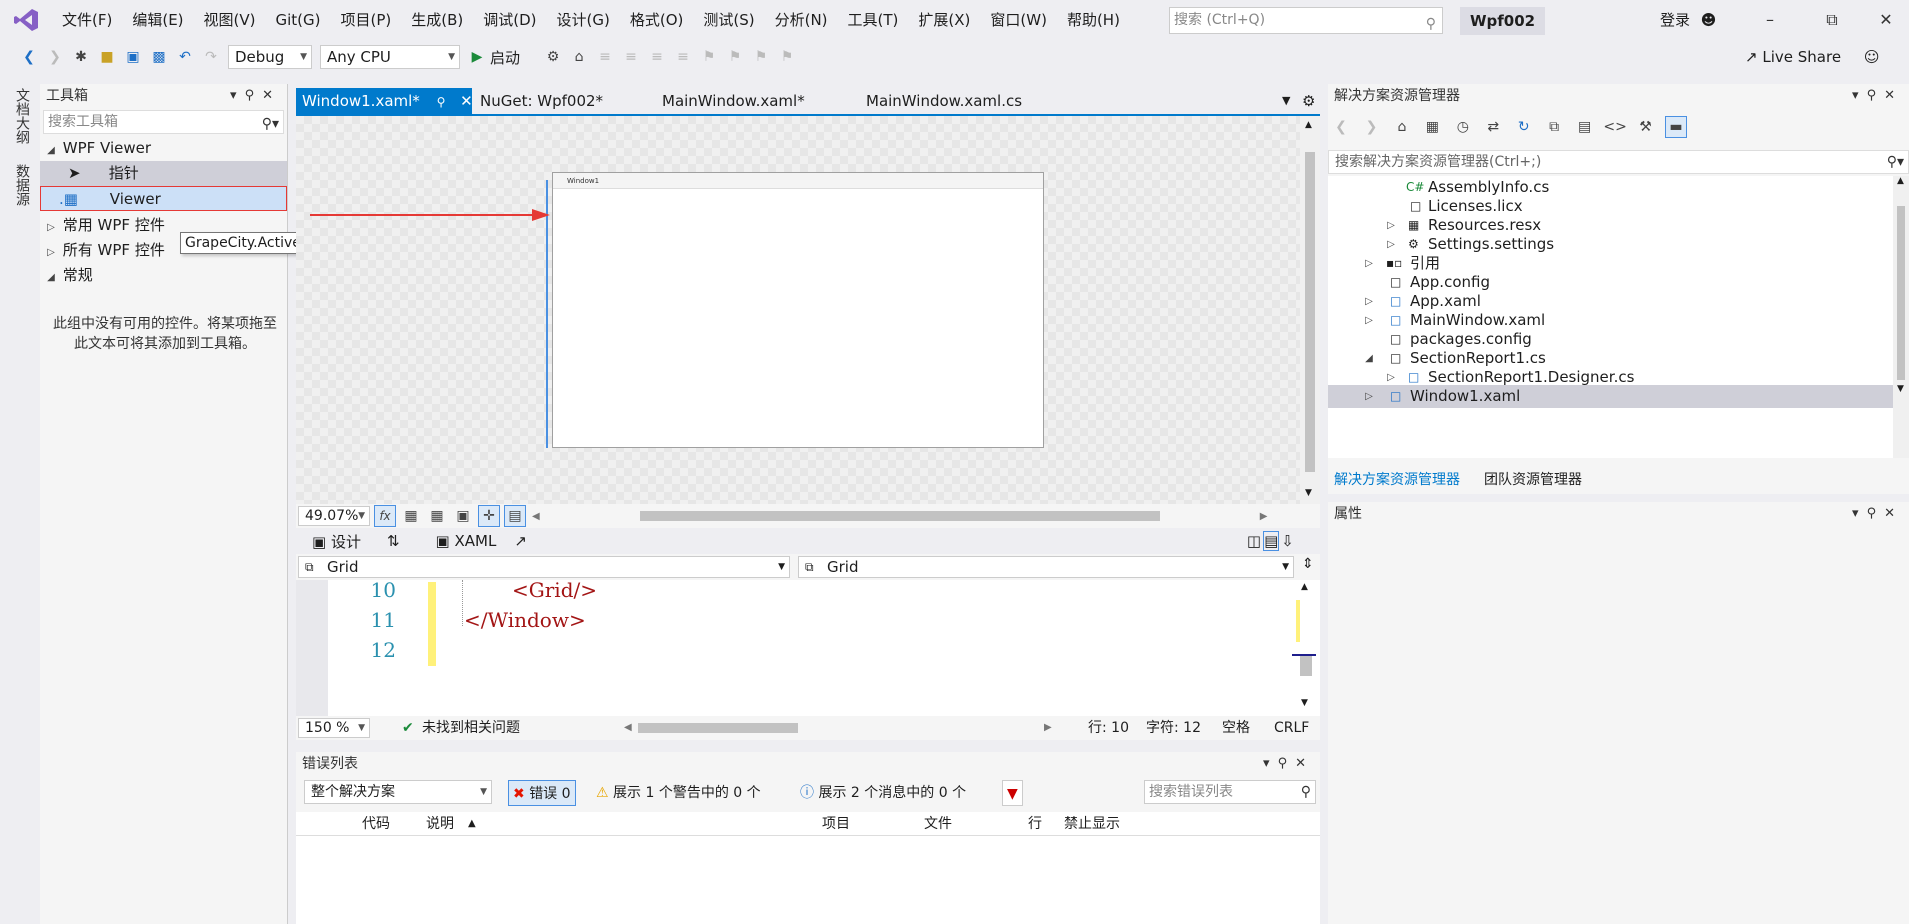 The image size is (1909, 924). What do you see at coordinates (801, 20) in the screenshot?
I see `menu-analyze: 分析(N)` at bounding box center [801, 20].